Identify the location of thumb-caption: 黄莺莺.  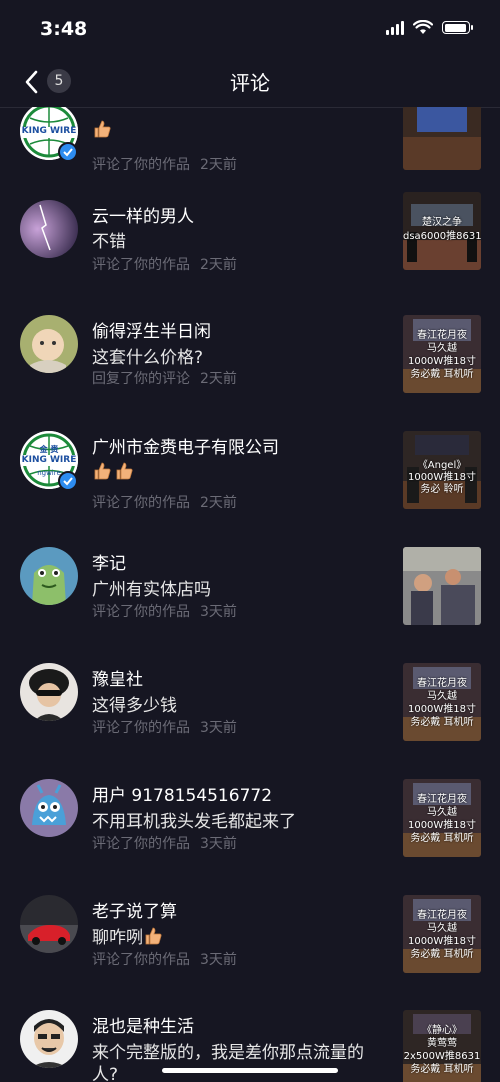
(442, 1043).